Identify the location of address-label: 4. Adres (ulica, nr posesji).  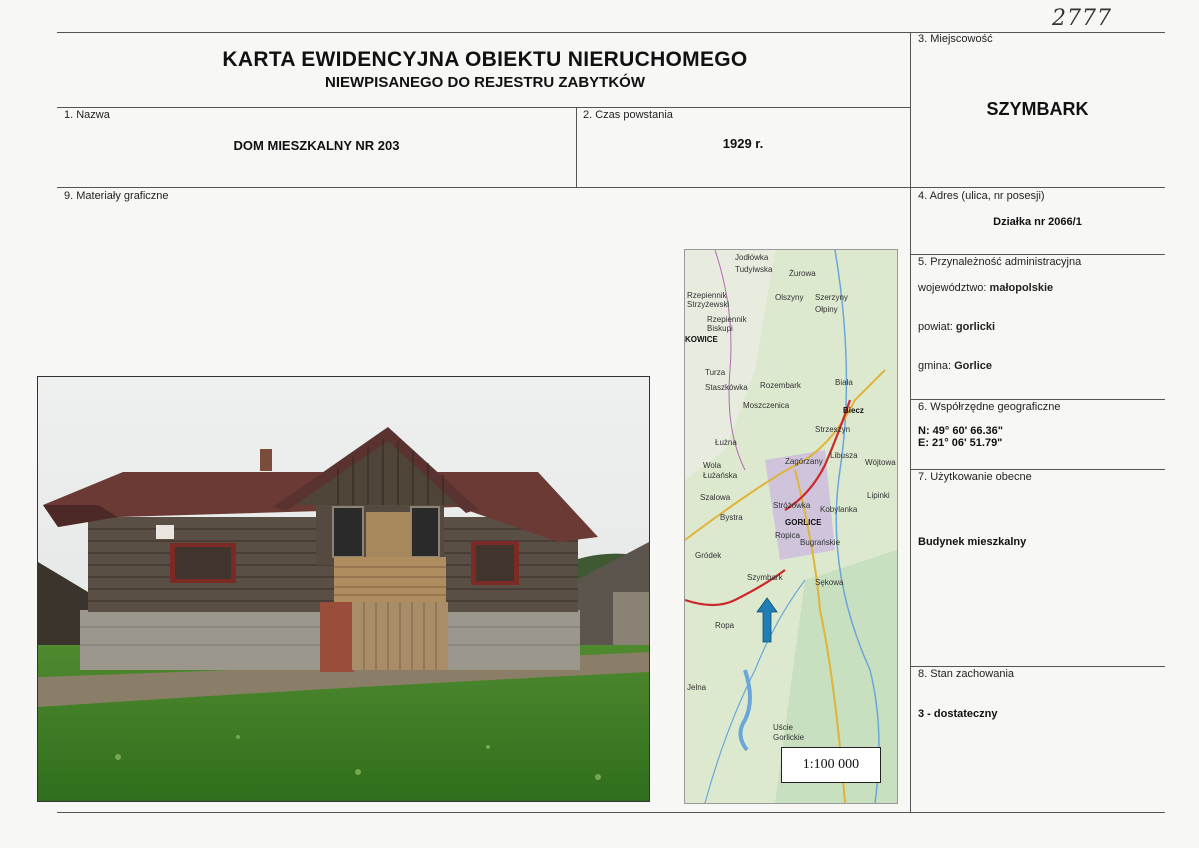
(981, 196).